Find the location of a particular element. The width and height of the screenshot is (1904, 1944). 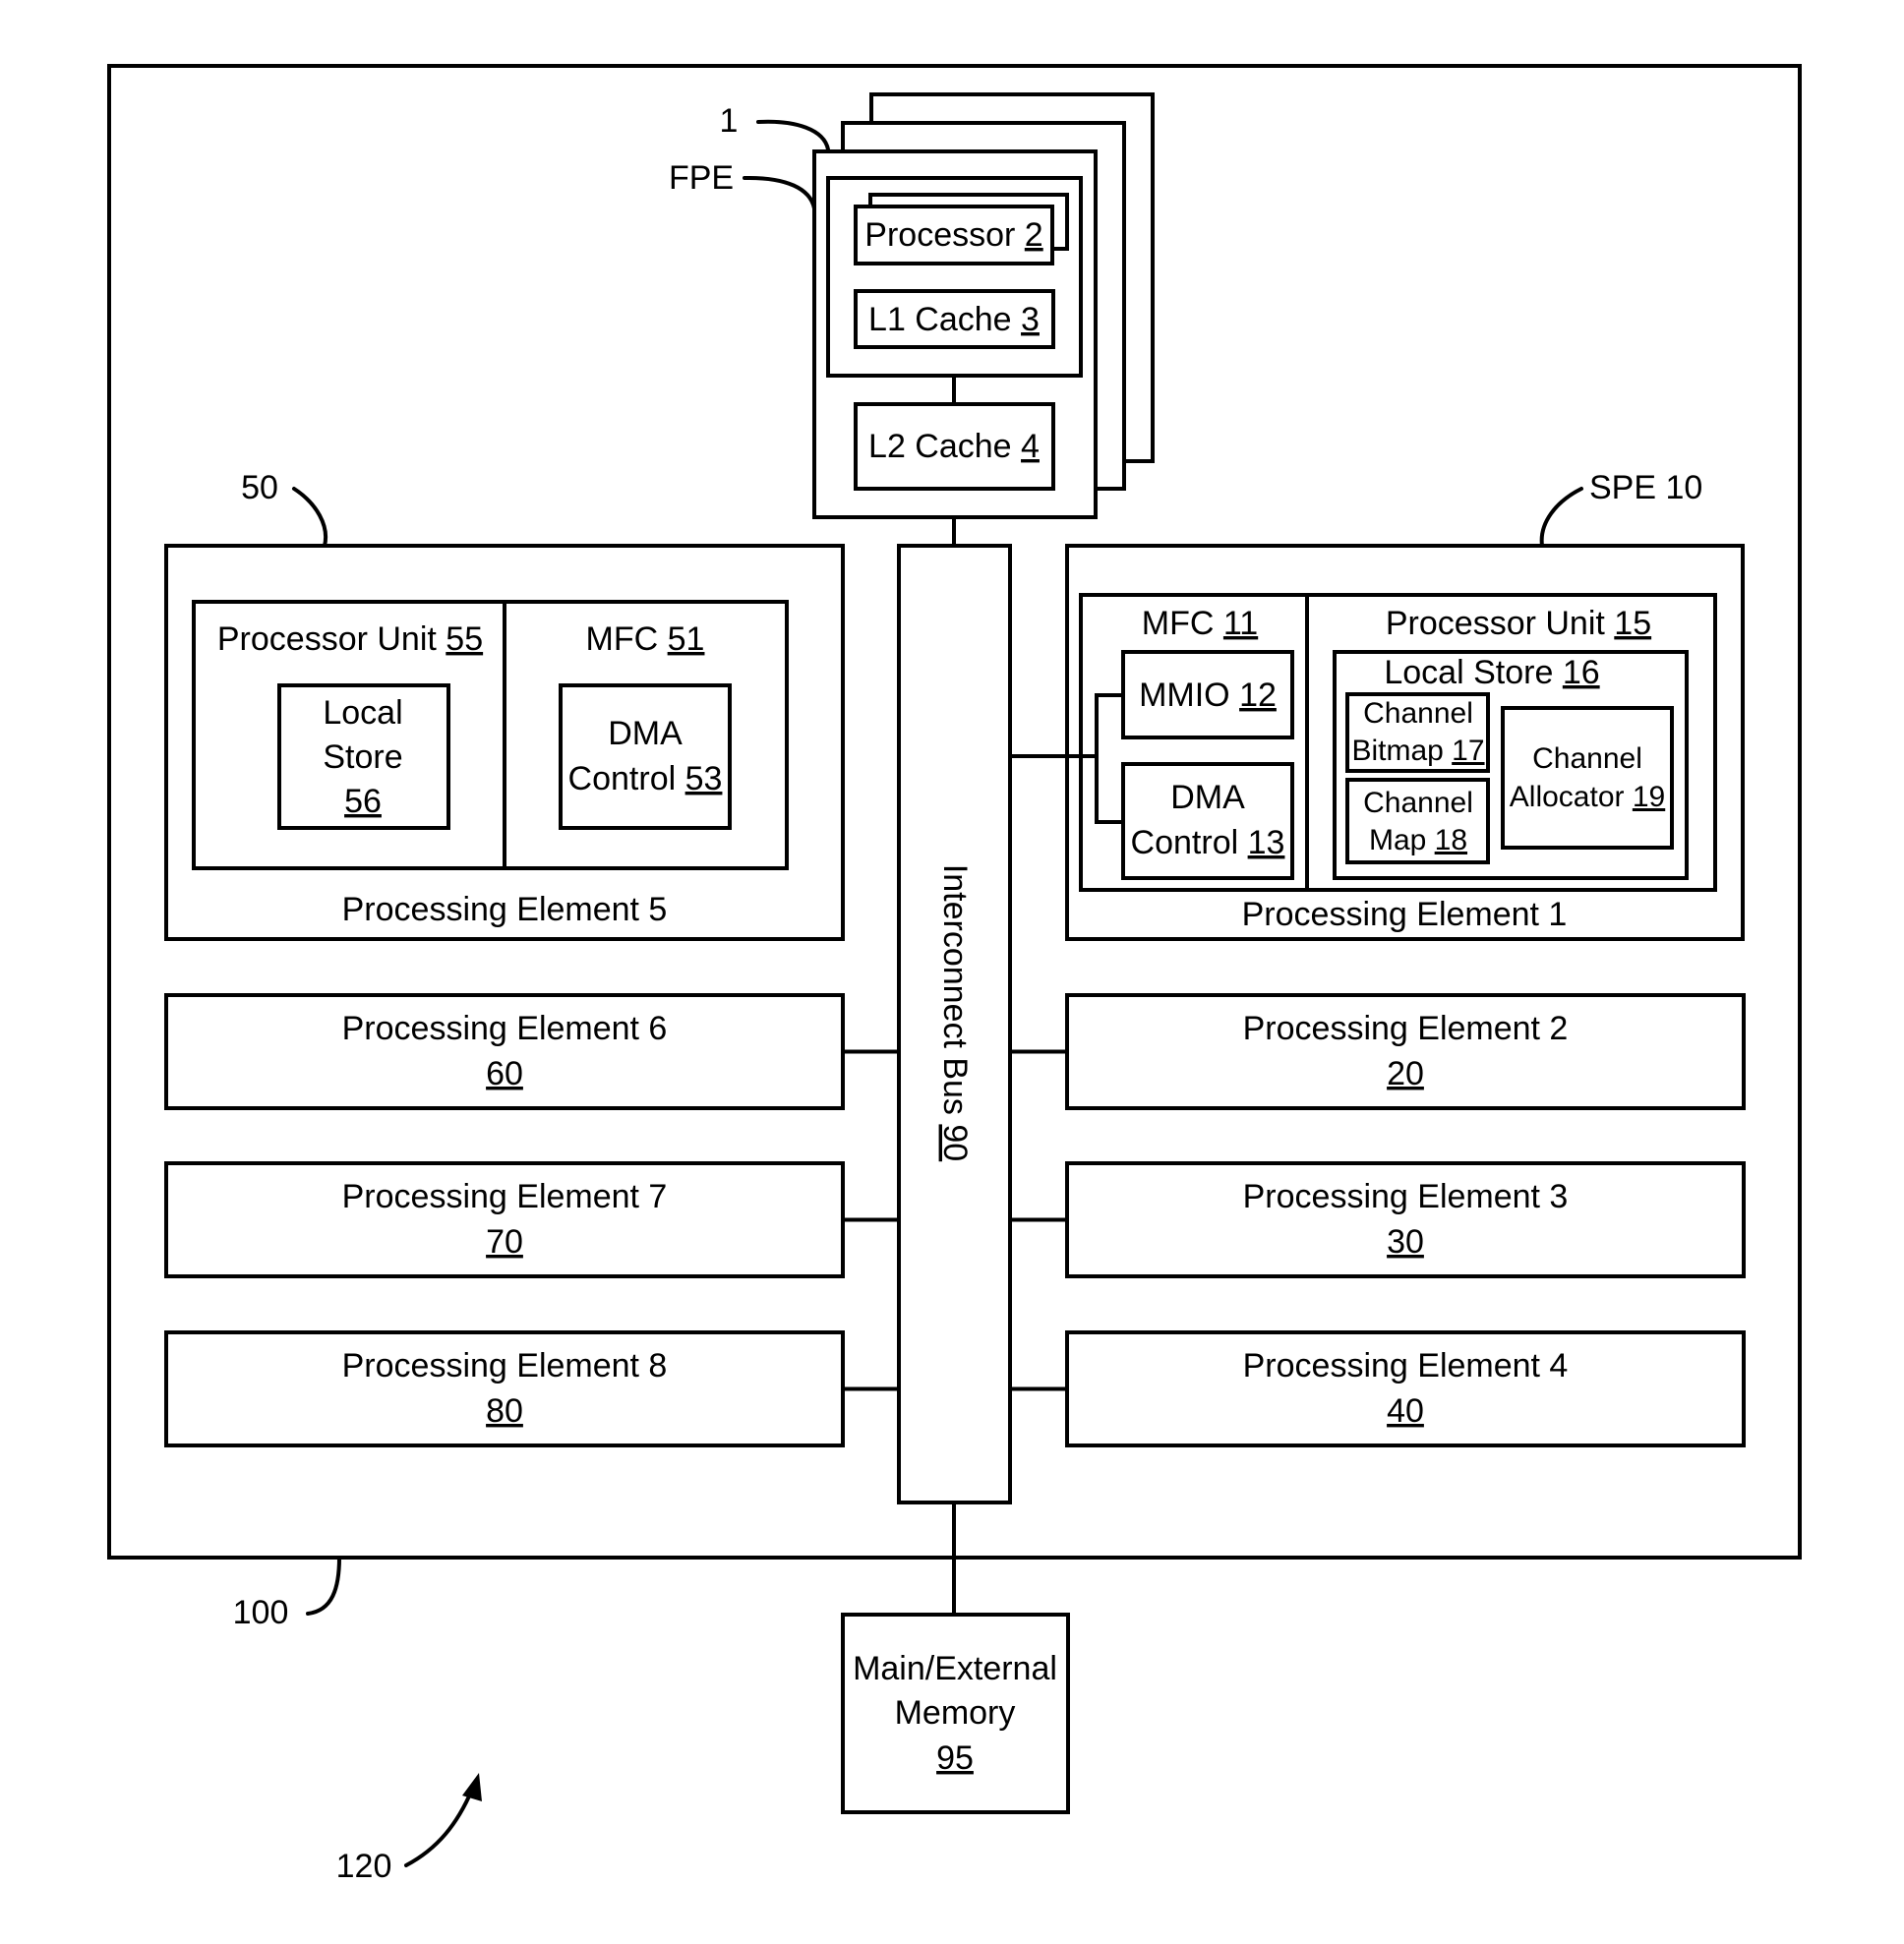

channel-bitmap-line2: Bitmap 17 is located at coordinates (1417, 751).